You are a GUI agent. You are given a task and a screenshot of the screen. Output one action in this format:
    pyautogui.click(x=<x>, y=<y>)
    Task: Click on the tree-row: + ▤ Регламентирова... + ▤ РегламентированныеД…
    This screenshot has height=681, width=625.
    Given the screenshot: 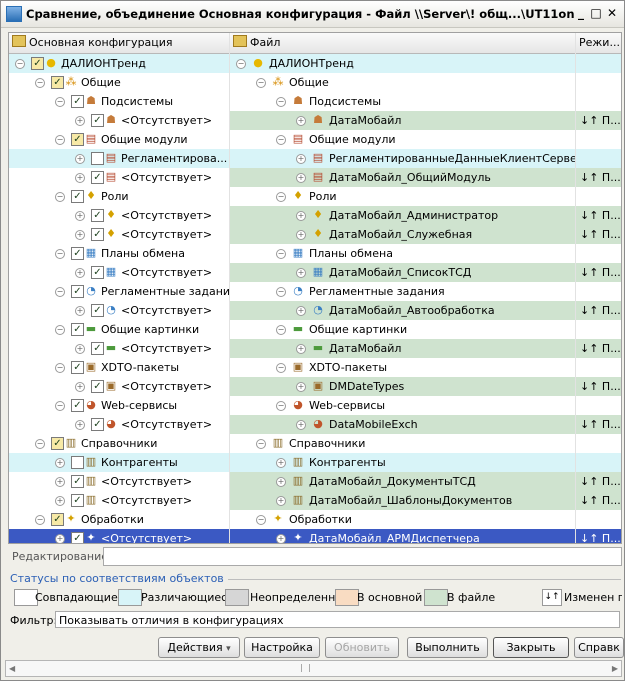 What is the action you would take?
    pyautogui.click(x=315, y=158)
    